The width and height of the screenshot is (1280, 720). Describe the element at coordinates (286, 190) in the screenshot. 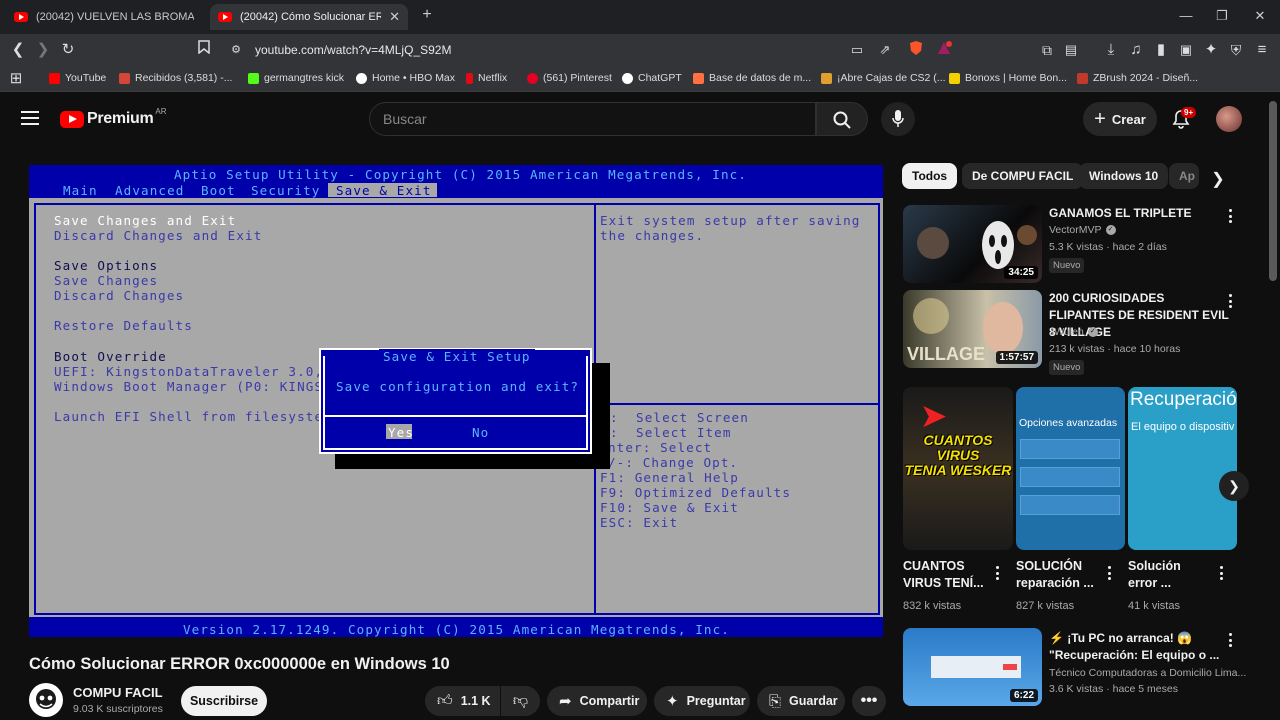

I see `bios-tab-security: Security` at that location.